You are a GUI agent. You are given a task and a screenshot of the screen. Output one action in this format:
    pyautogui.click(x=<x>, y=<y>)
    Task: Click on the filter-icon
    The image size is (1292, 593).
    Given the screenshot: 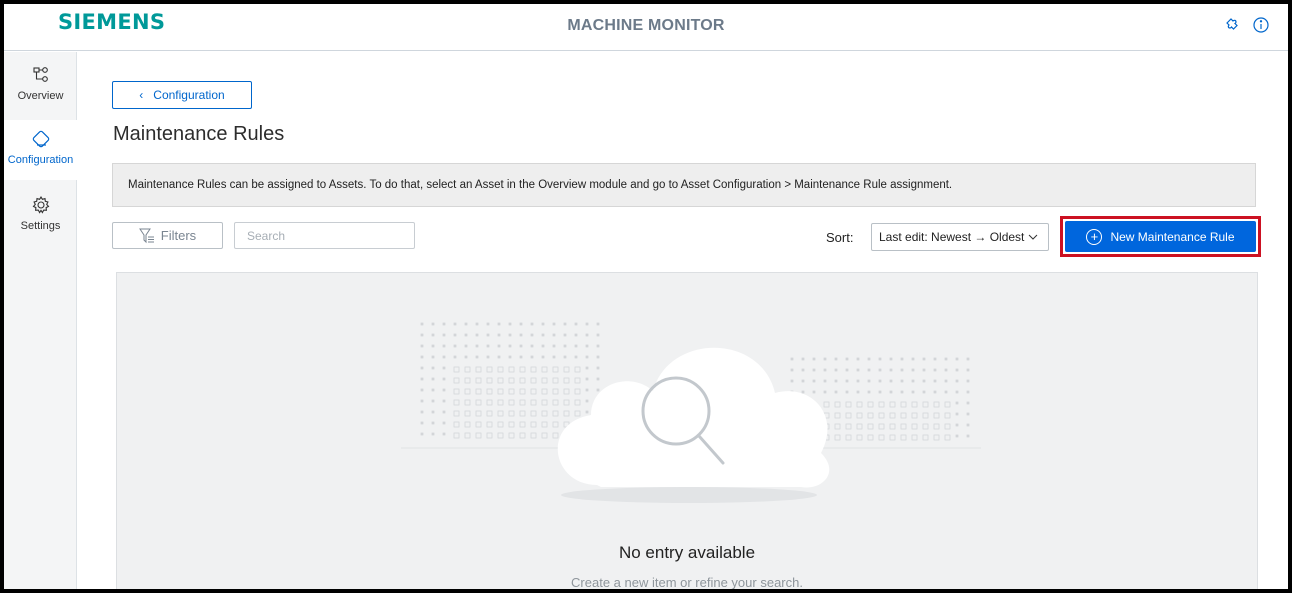 What is the action you would take?
    pyautogui.click(x=146, y=235)
    